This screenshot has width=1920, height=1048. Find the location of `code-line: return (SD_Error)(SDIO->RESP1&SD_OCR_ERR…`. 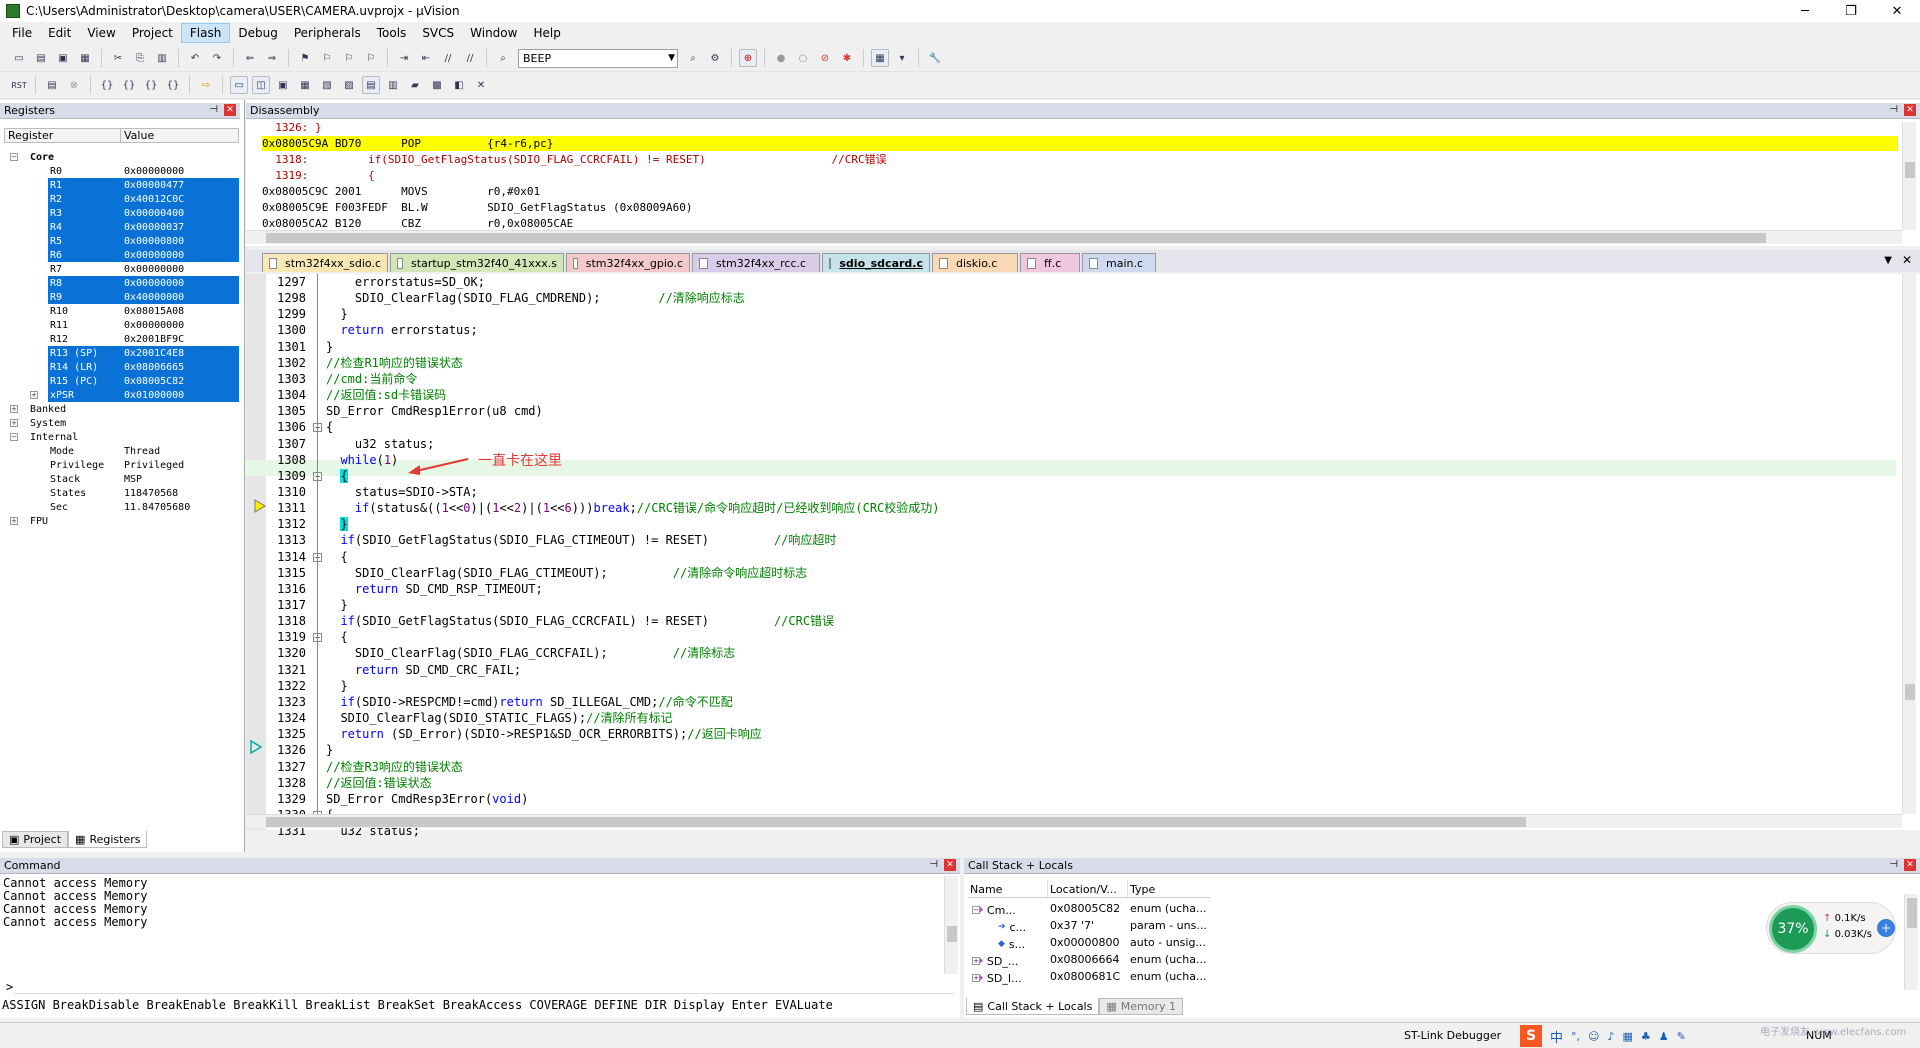

code-line: return (SD_Error)(SDIO->RESP1&SD_OCR_ERR… is located at coordinates (543, 734).